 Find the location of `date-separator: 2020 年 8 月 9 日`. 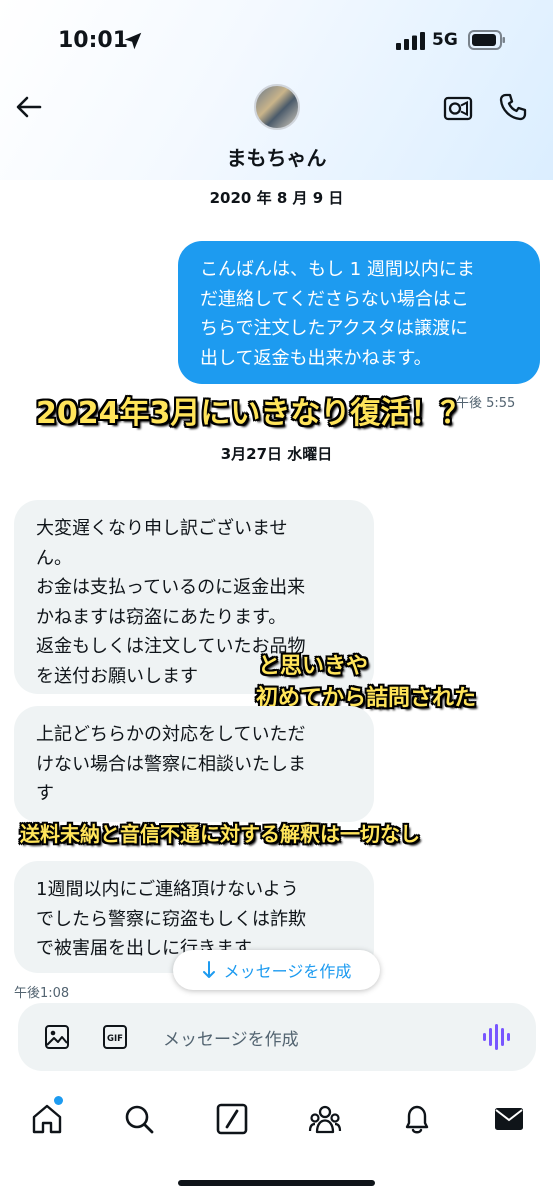

date-separator: 2020 年 8 月 9 日 is located at coordinates (276, 198).